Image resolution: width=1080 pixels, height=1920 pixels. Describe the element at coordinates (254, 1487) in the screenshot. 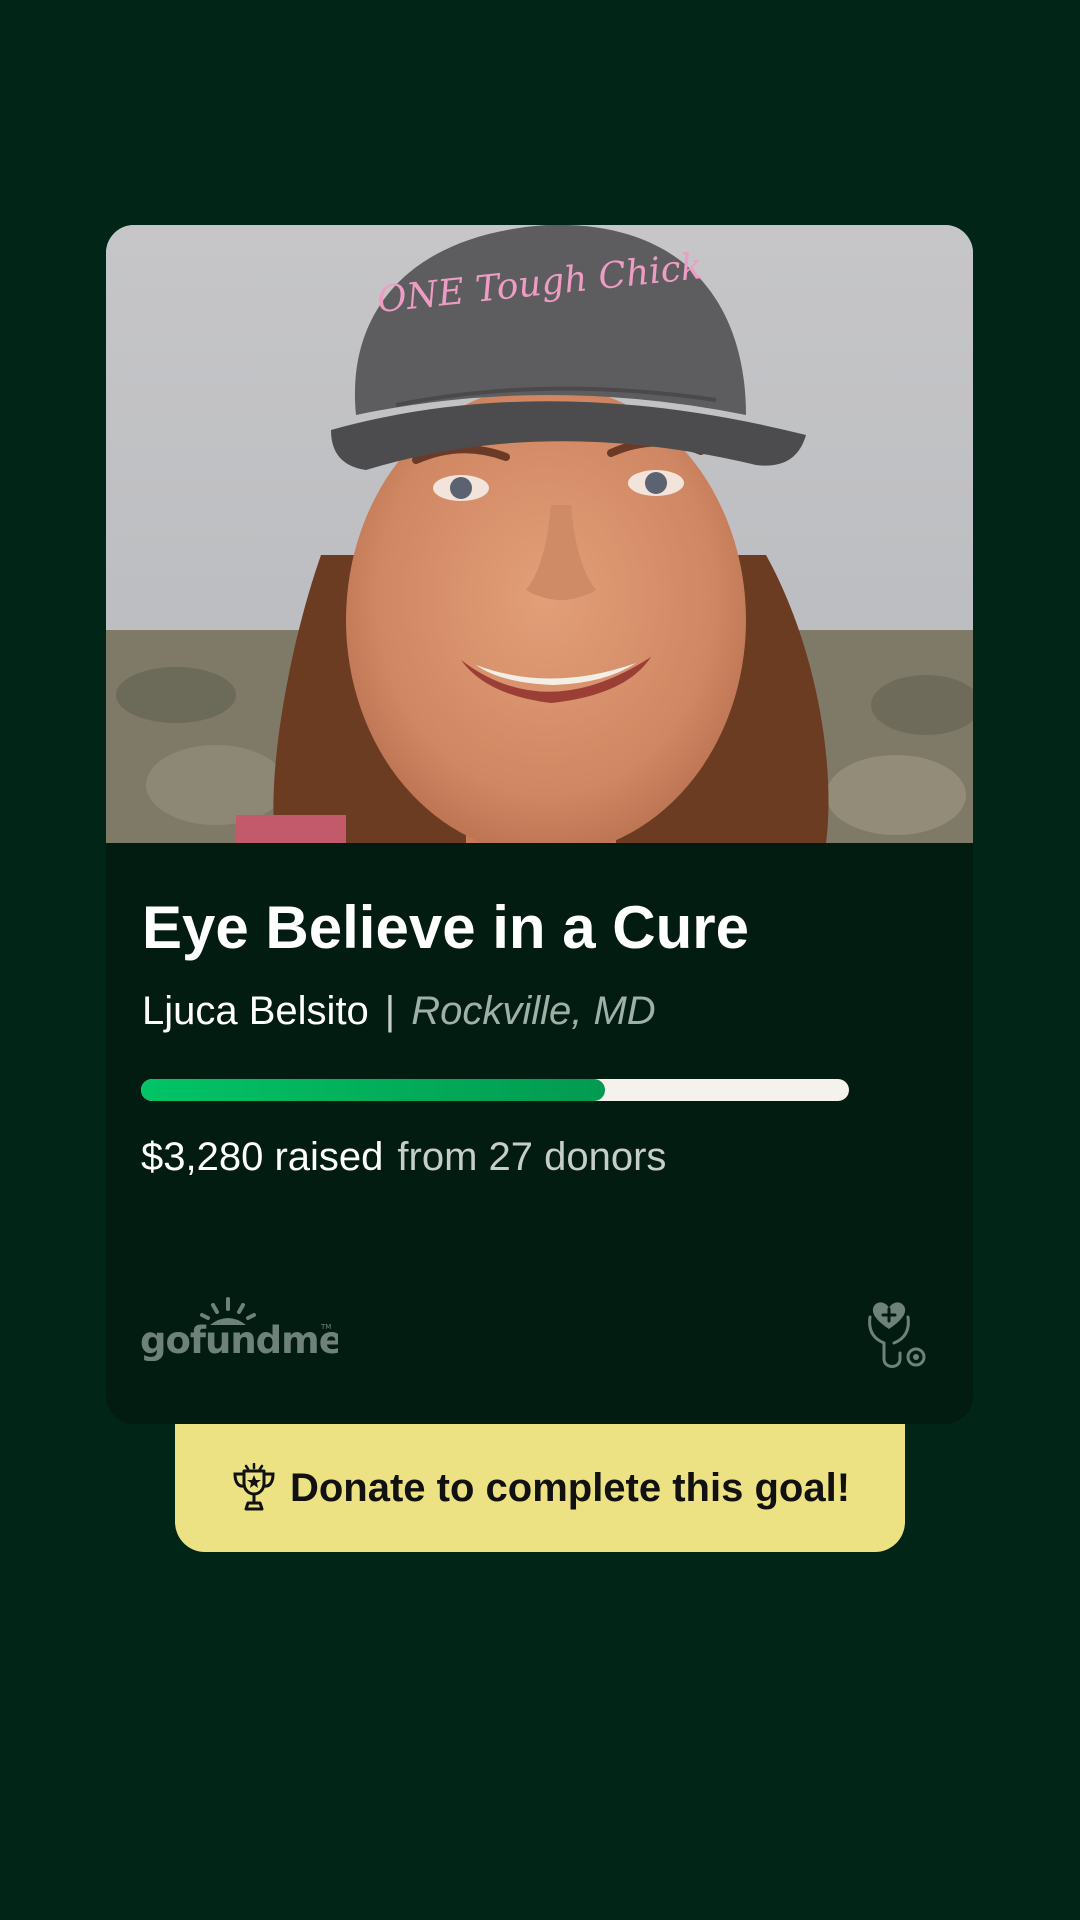

I see `trophy-icon` at that location.